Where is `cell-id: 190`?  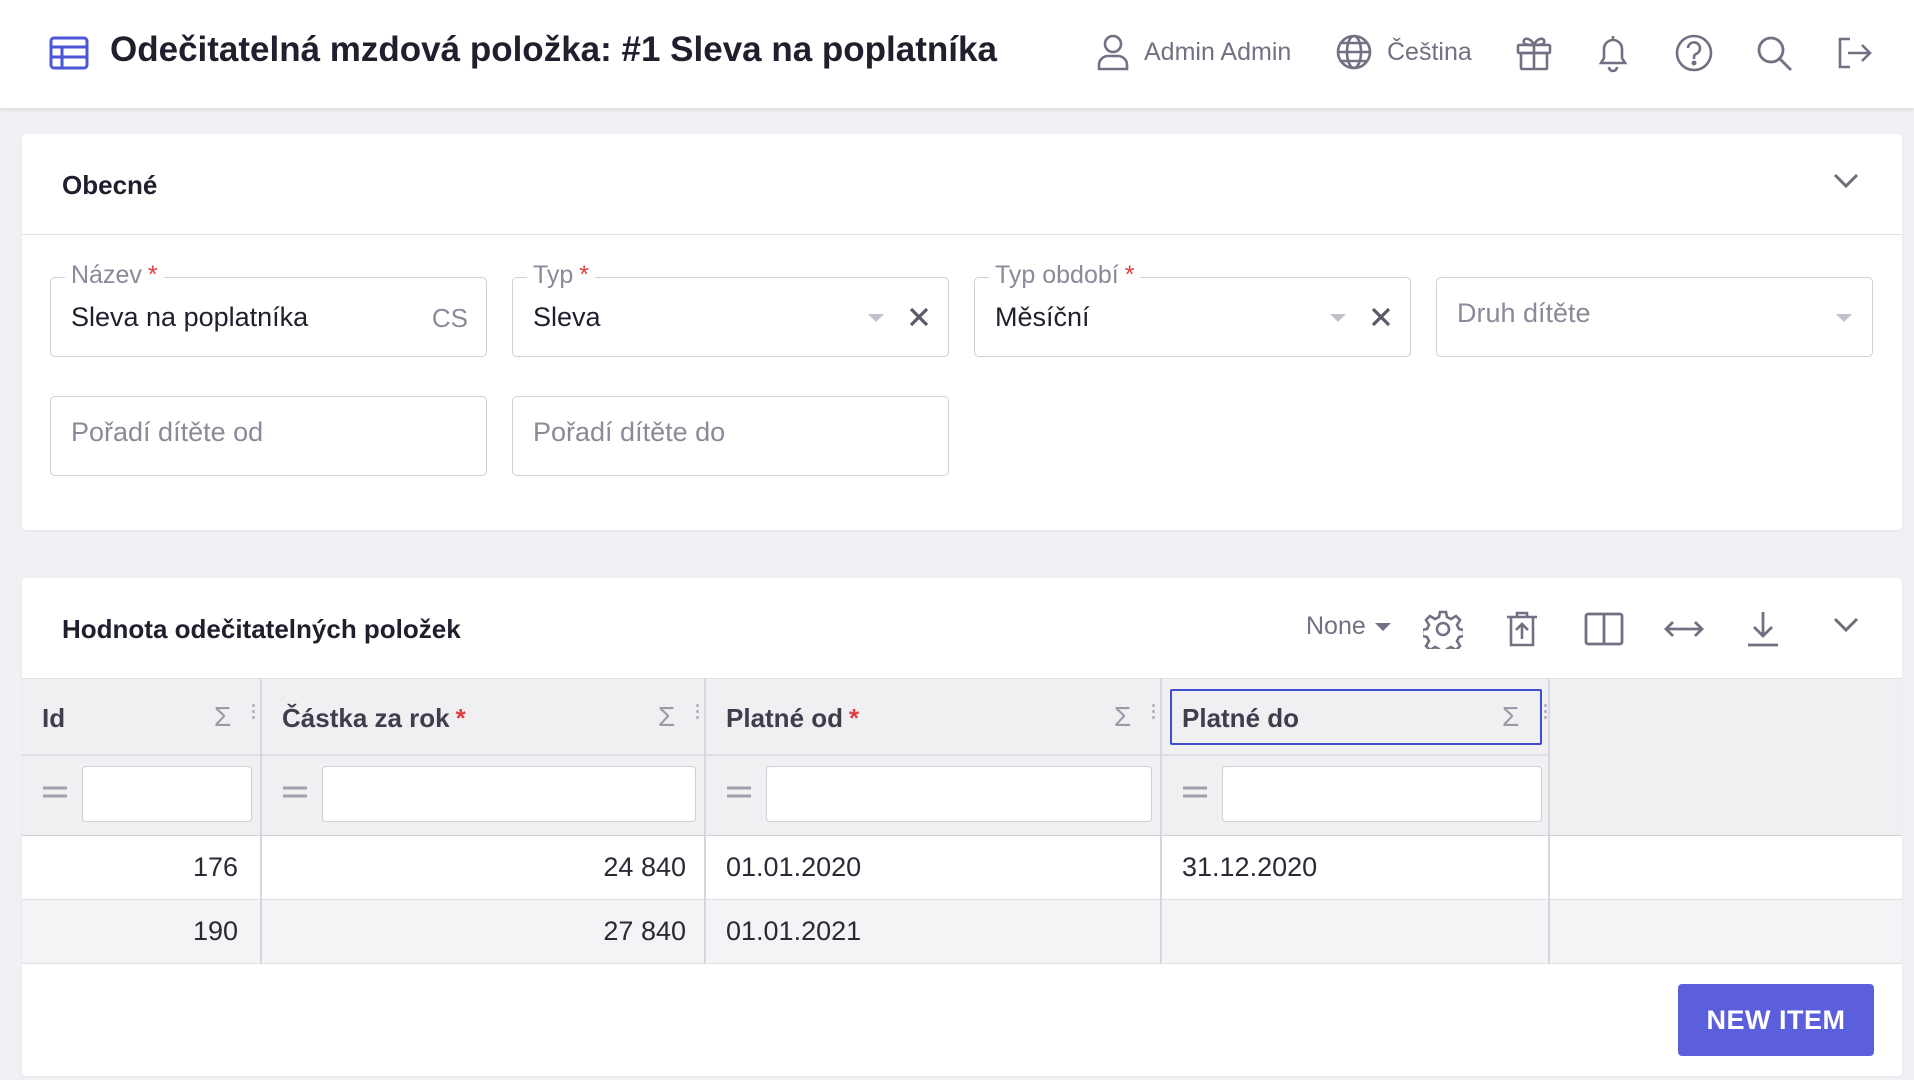
cell-id: 190 is located at coordinates (215, 931).